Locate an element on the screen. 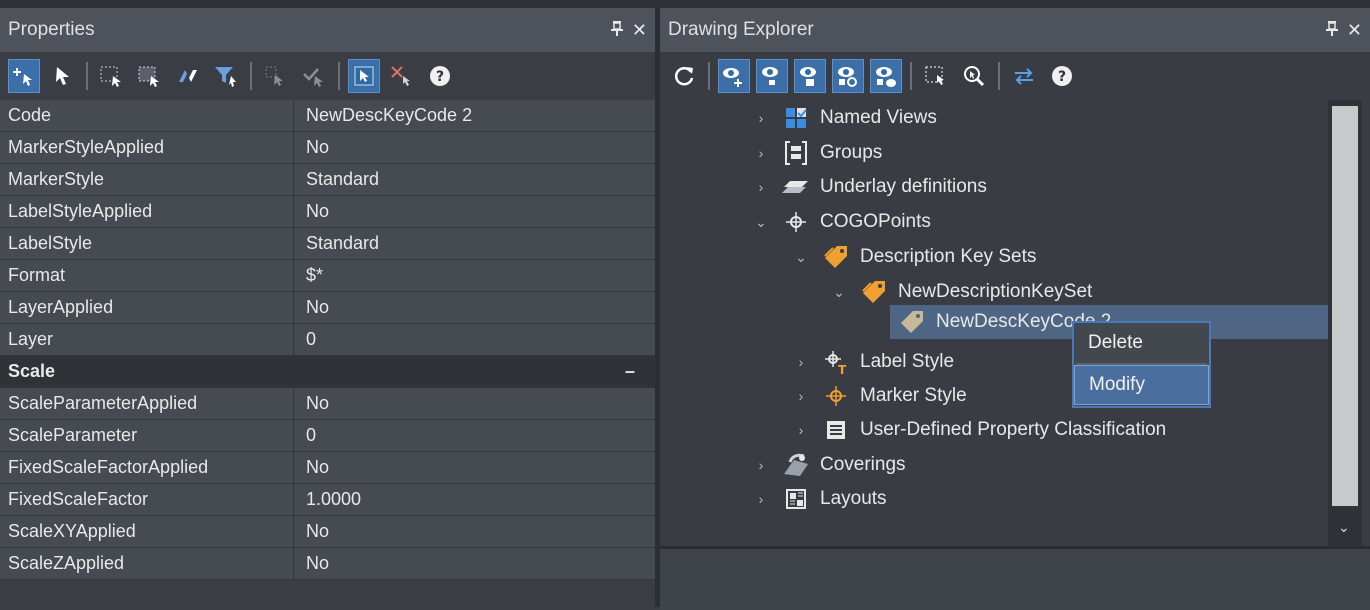 This screenshot has height=610, width=1370. tree-node-description-key-sets: ⌄ Description Key Sets is located at coordinates (914, 257).